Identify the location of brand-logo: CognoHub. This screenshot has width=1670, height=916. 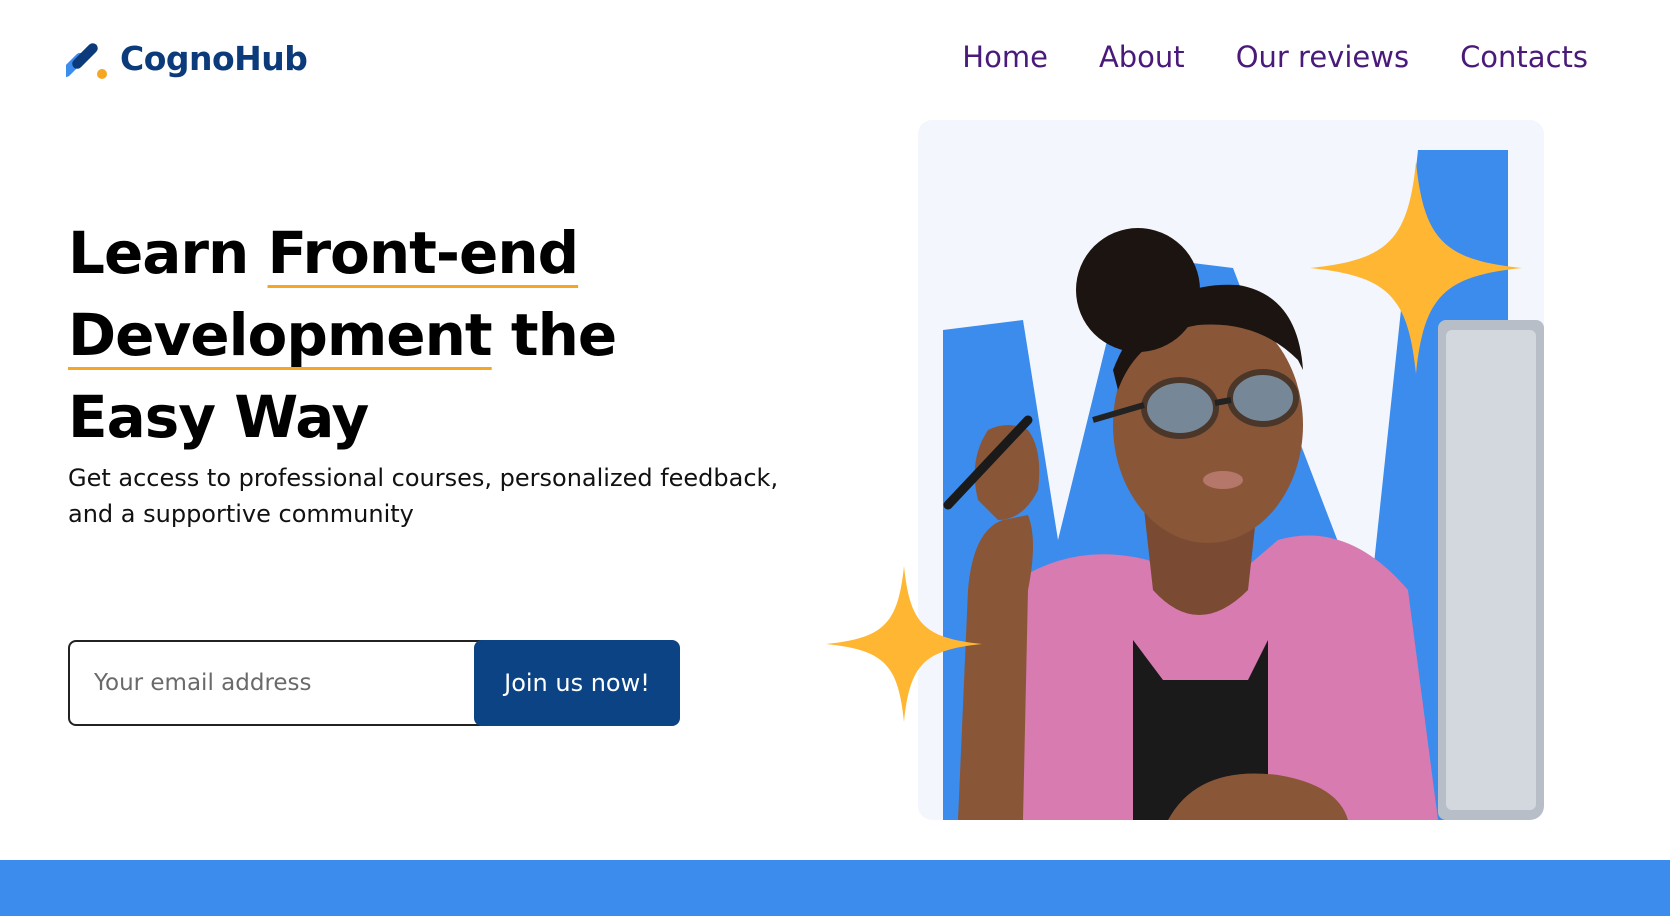
(184, 58).